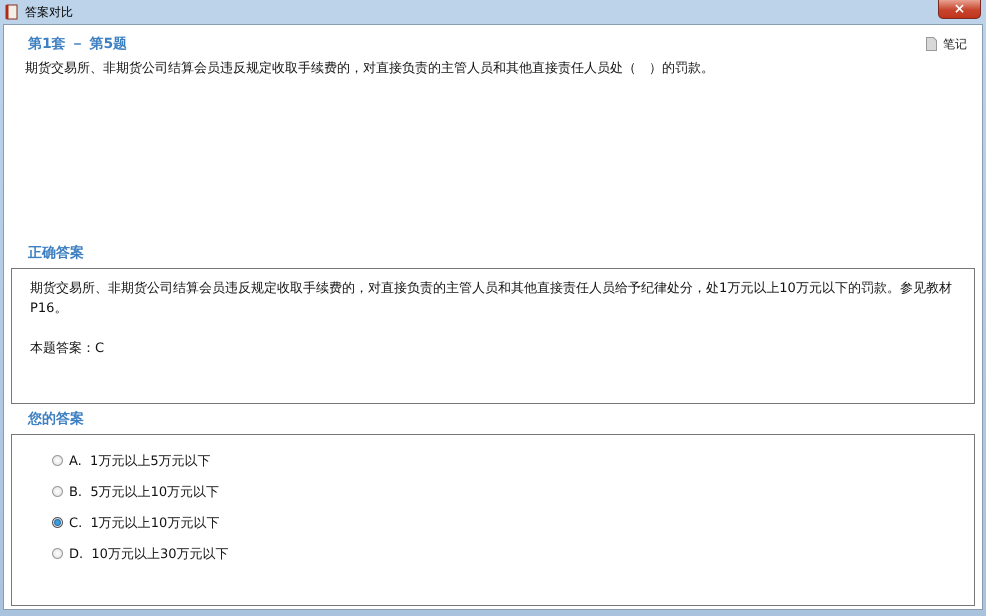 This screenshot has height=616, width=986. I want to click on window-title: 答案对比, so click(49, 12).